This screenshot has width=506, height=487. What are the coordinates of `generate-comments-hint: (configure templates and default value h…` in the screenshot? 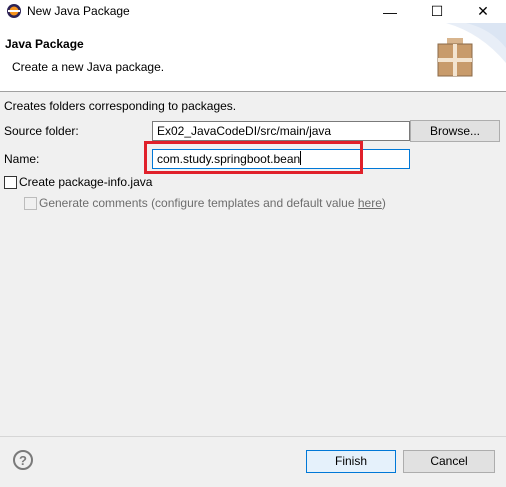 It's located at (268, 203).